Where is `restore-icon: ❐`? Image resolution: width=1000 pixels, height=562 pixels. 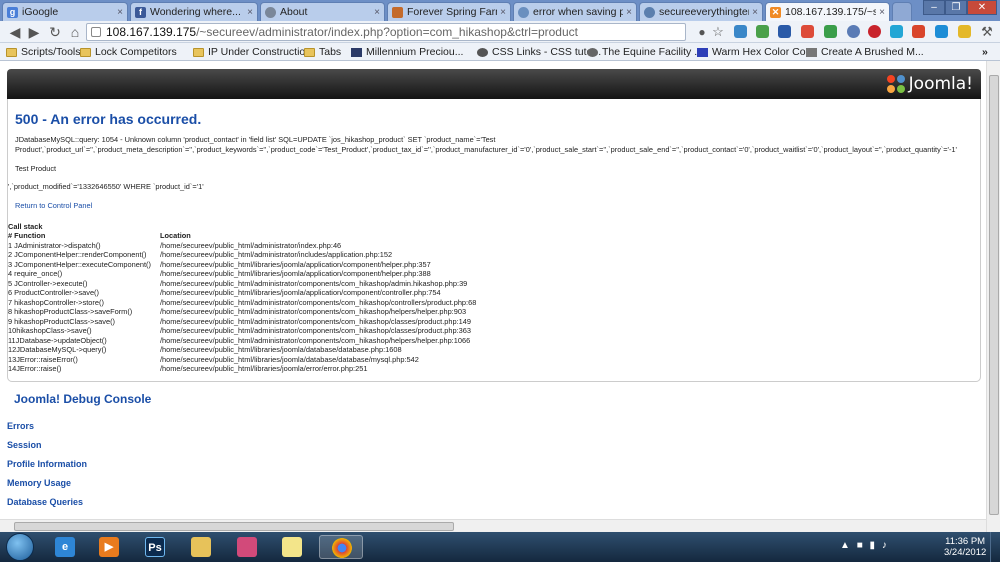 restore-icon: ❐ is located at coordinates (956, 7).